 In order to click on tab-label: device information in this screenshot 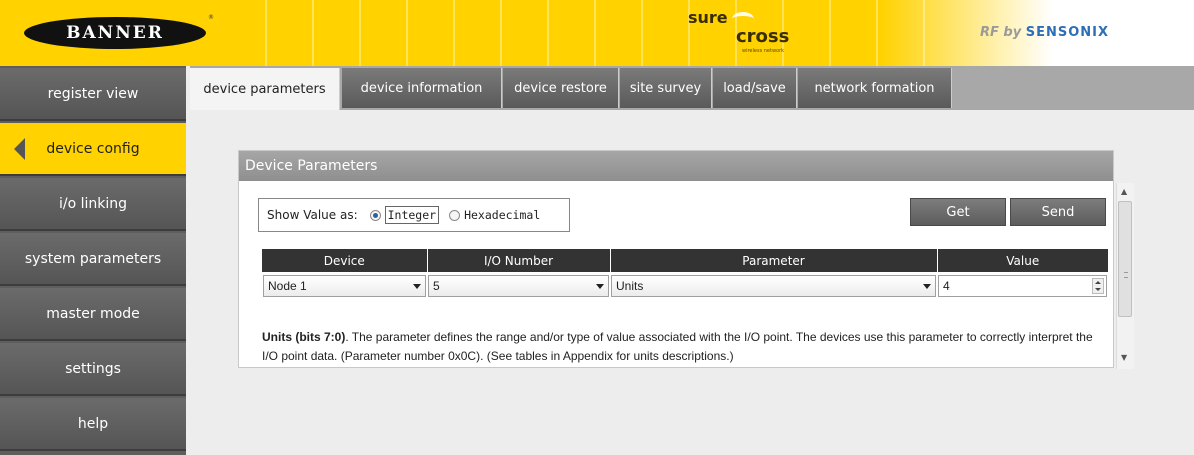, I will do `click(421, 88)`.